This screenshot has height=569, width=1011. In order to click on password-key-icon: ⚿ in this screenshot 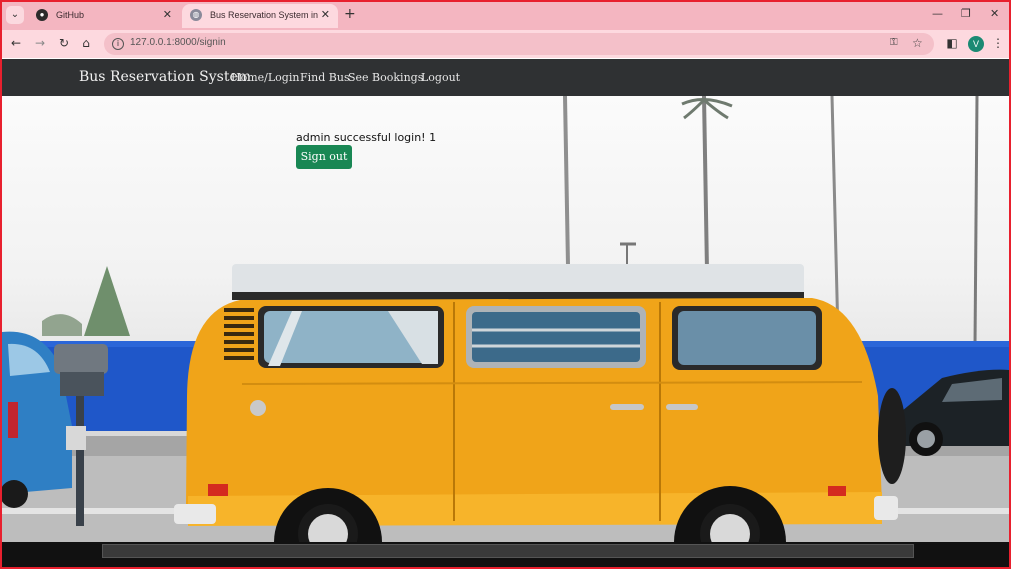, I will do `click(894, 42)`.